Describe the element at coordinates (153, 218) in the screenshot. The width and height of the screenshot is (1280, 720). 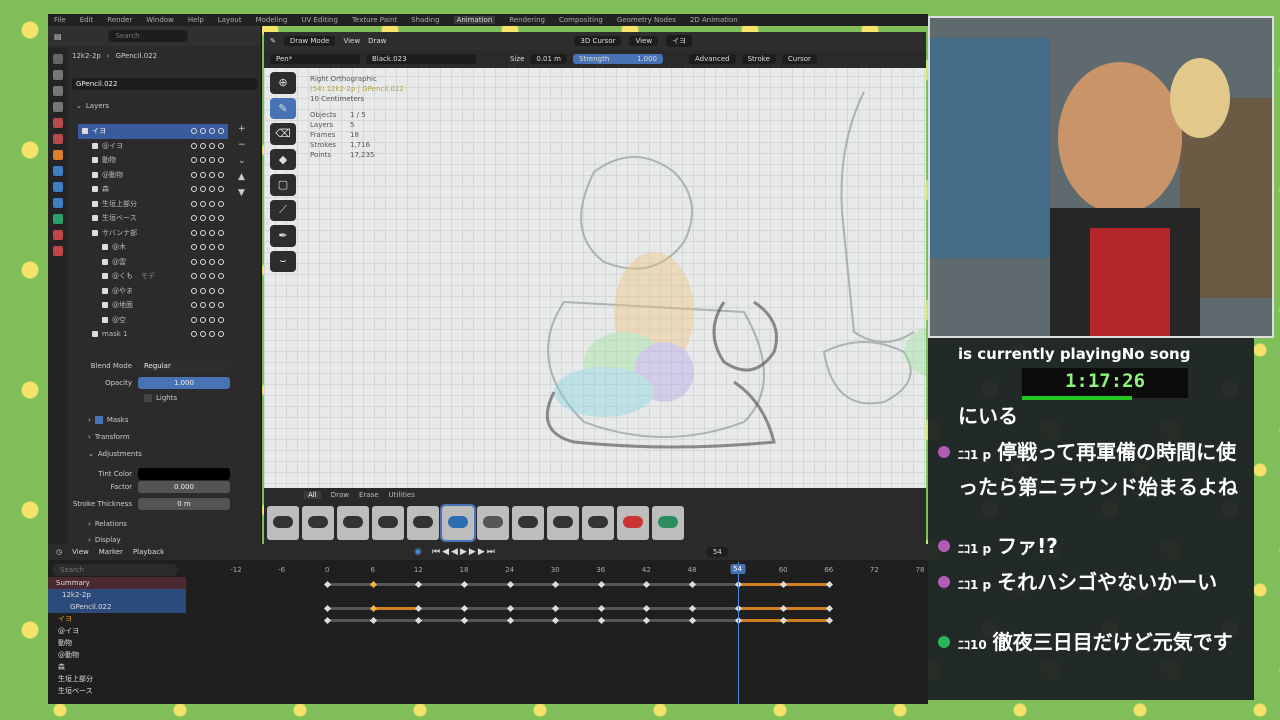
I see `layer-item: 生垣ベース` at that location.